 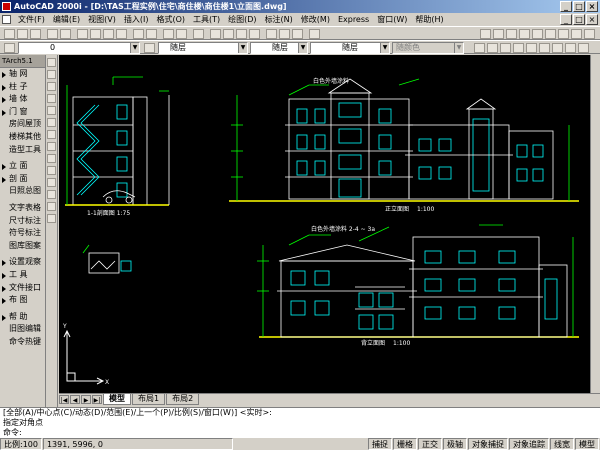 I want to click on today-icon, so click(x=297, y=34).